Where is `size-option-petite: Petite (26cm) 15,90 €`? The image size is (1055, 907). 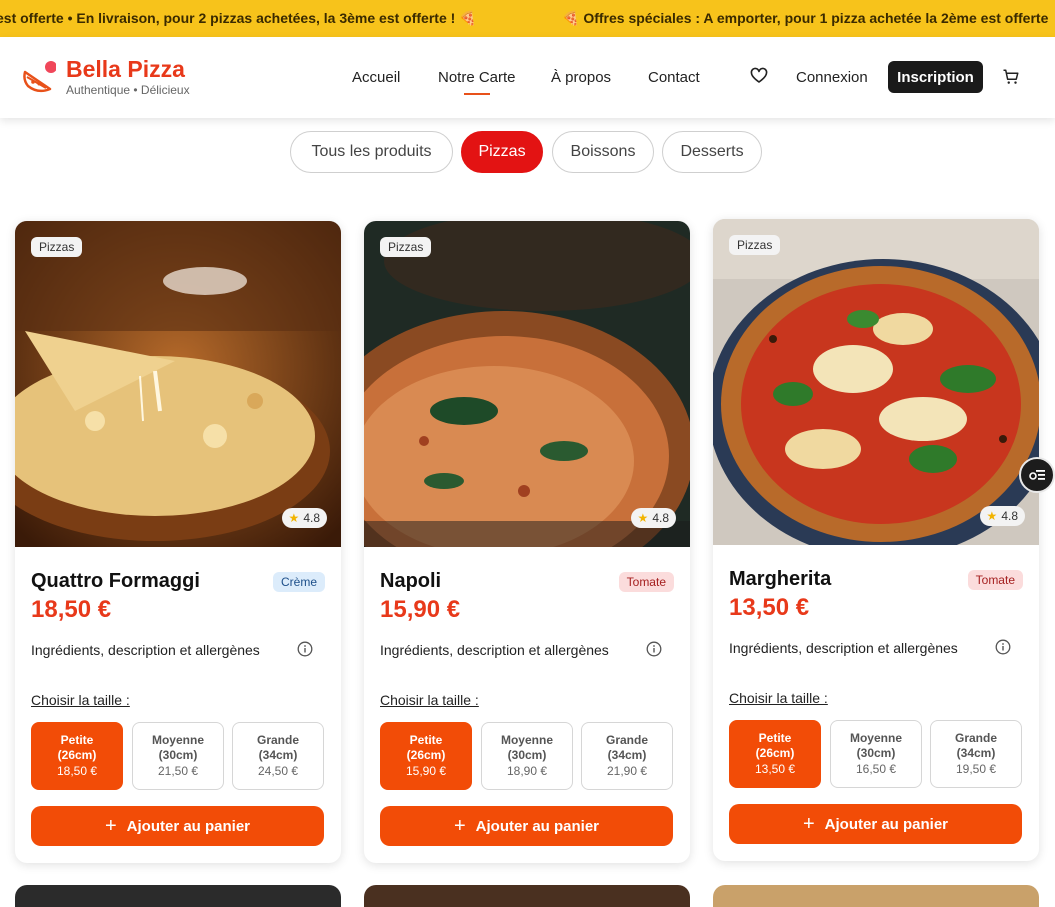 size-option-petite: Petite (26cm) 15,90 € is located at coordinates (426, 756).